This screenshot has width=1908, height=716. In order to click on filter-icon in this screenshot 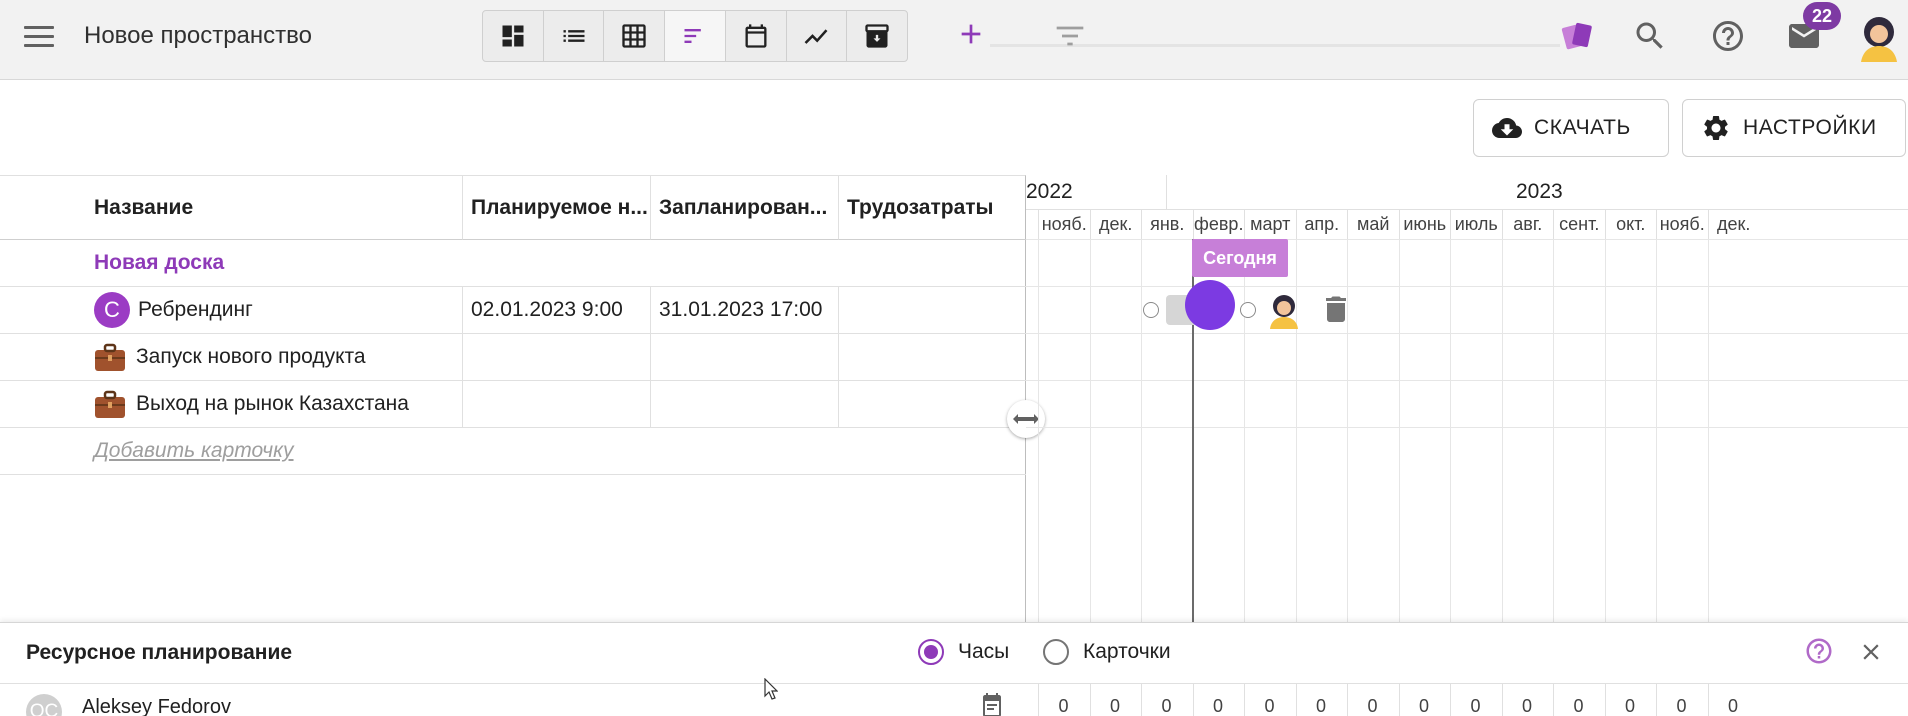, I will do `click(1070, 36)`.